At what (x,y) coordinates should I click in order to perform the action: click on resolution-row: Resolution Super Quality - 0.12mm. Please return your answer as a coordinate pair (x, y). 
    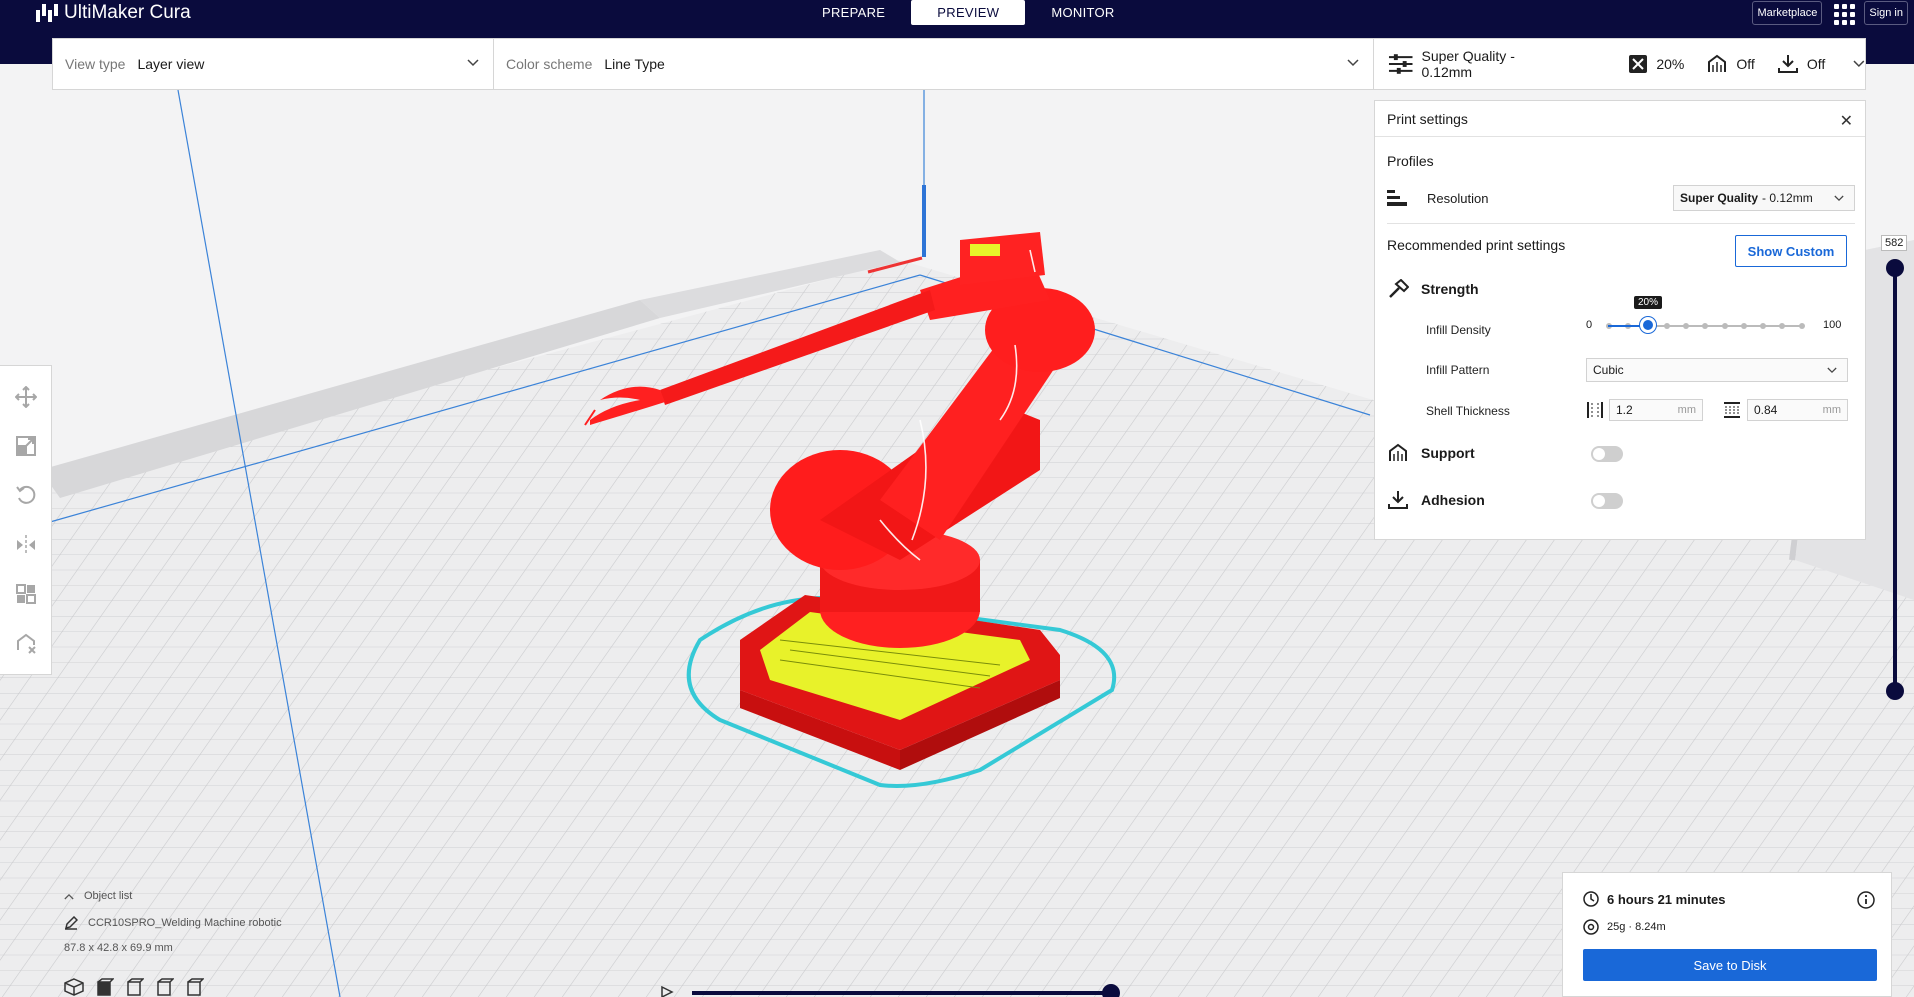
    Looking at the image, I should click on (1621, 198).